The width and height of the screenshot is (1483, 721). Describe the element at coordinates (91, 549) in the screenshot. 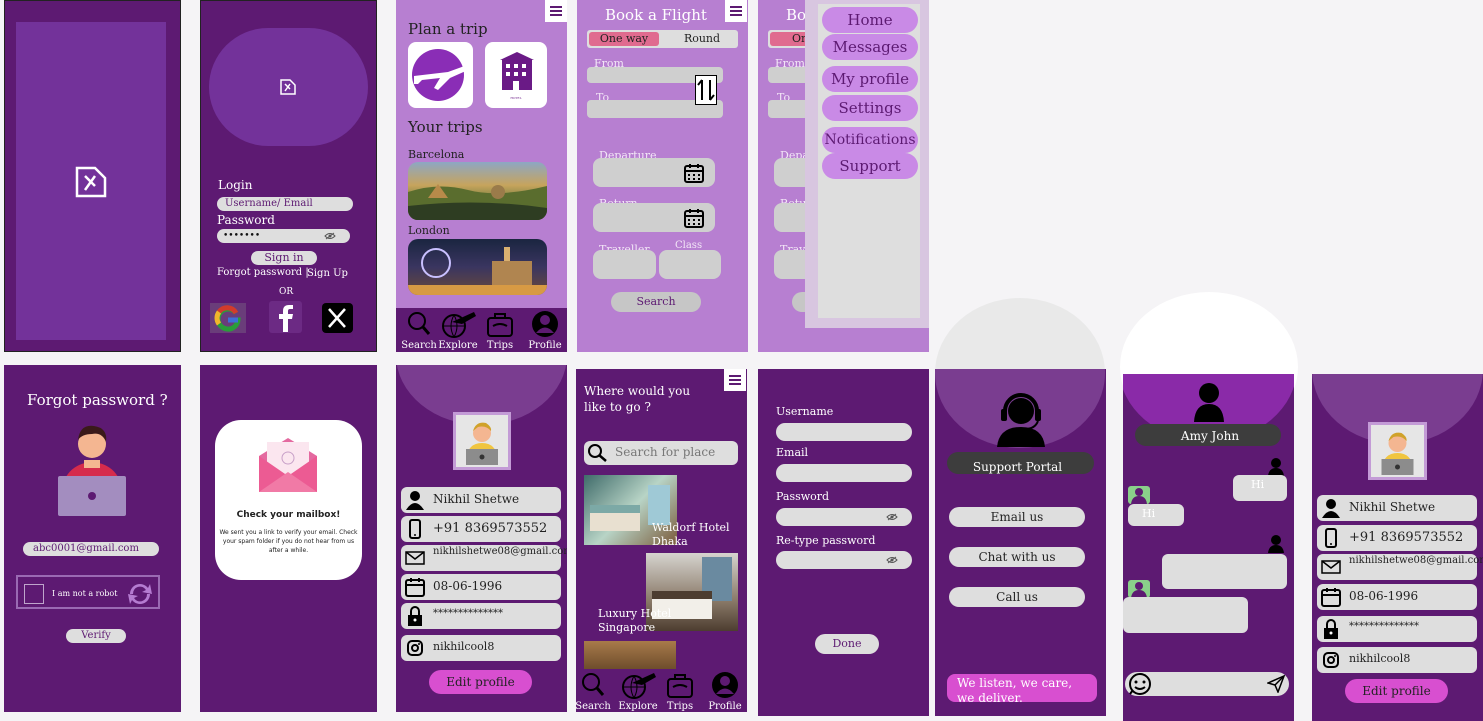

I see `email-input: abc0001@gmail.com` at that location.